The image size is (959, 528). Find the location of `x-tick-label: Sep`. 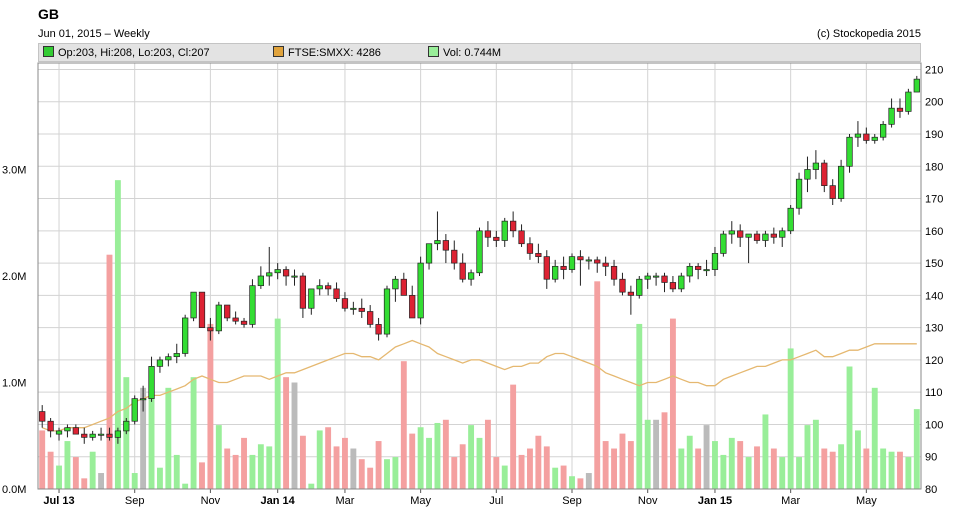

x-tick-label: Sep is located at coordinates (572, 501).